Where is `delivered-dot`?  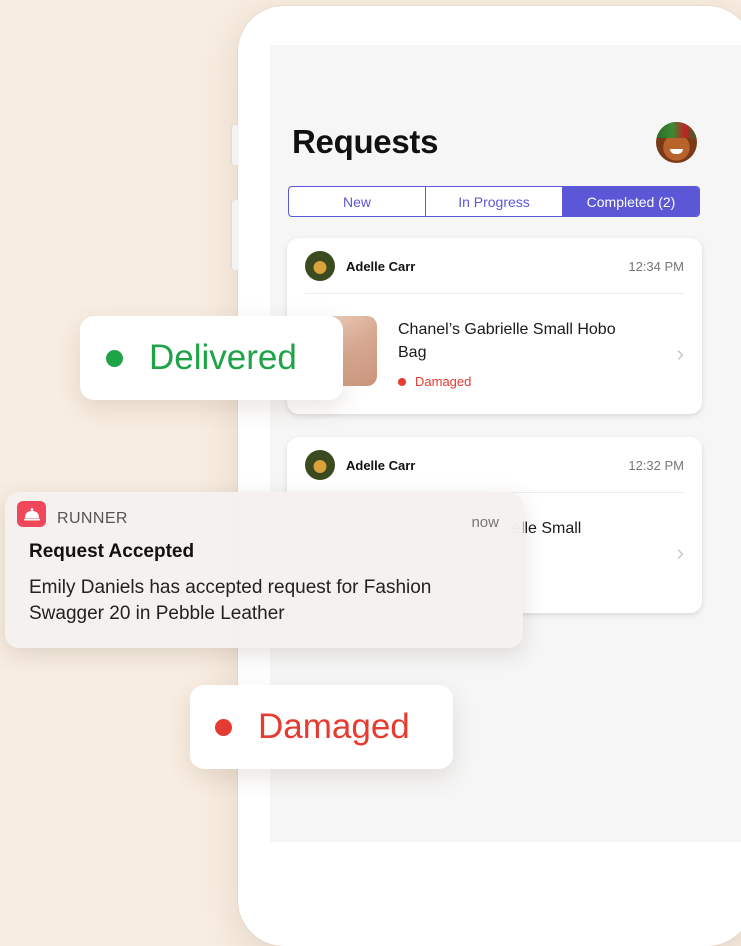
delivered-dot is located at coordinates (114, 358).